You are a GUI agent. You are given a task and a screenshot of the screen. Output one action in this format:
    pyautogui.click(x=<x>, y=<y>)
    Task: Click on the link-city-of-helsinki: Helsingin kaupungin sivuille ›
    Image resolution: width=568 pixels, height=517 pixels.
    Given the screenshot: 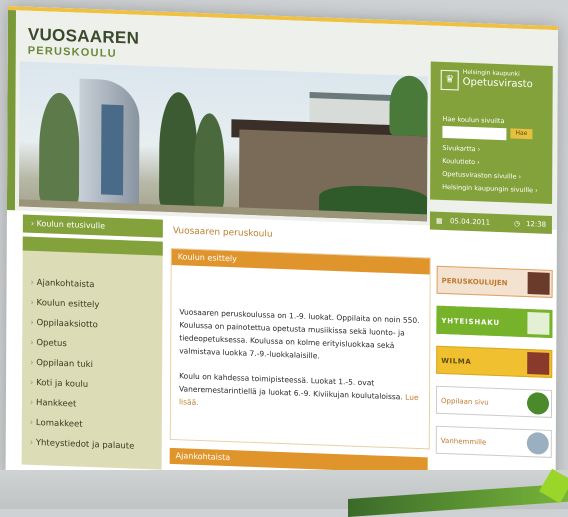 What is the action you would take?
    pyautogui.click(x=490, y=189)
    